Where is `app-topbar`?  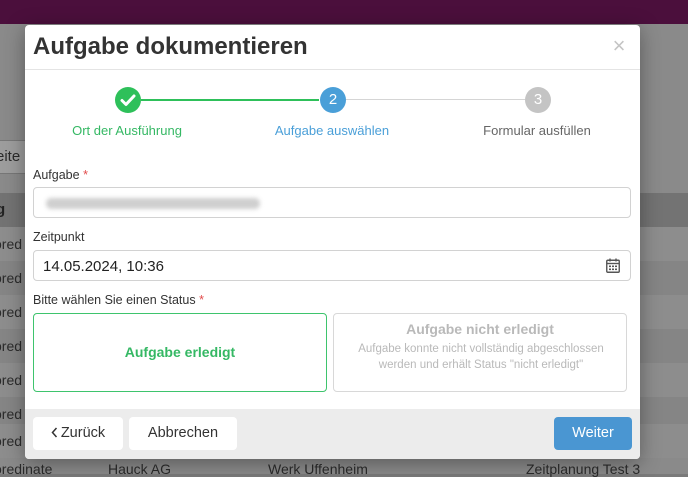
app-topbar is located at coordinates (344, 12).